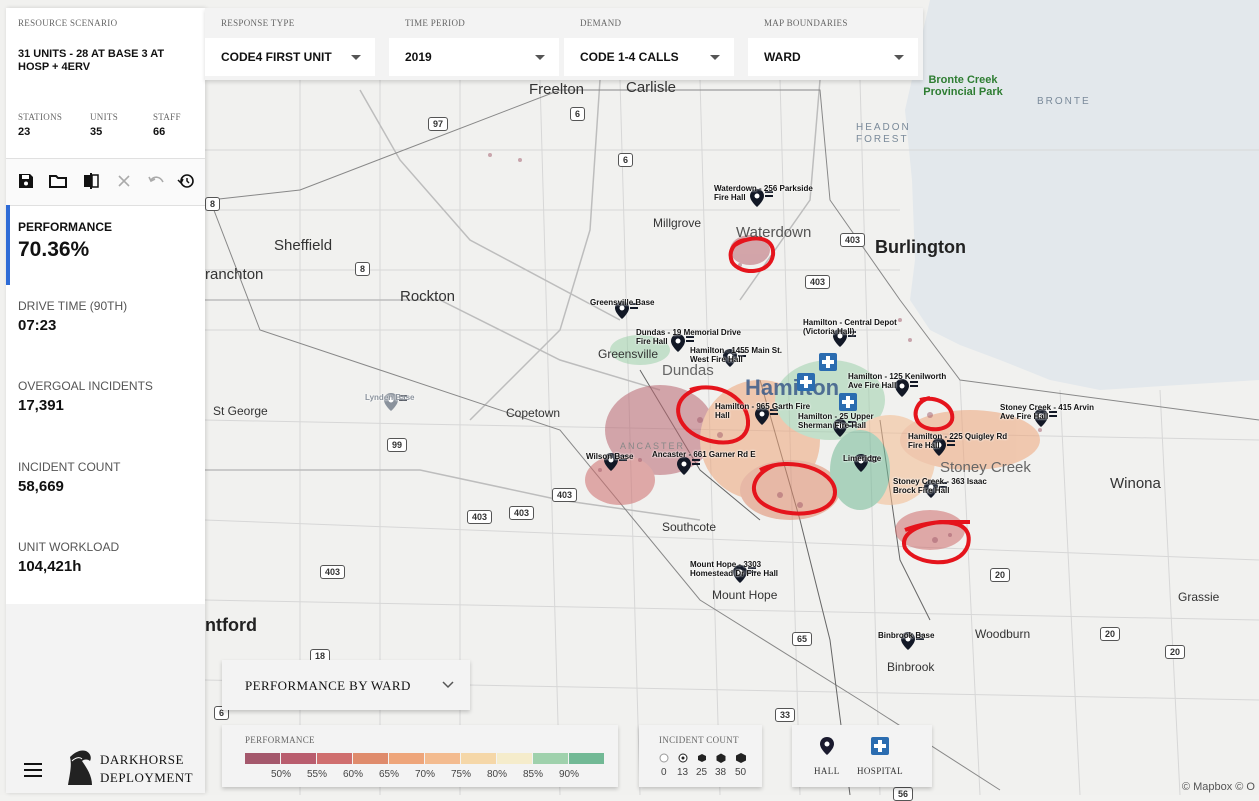 The width and height of the screenshot is (1259, 801). What do you see at coordinates (689, 527) in the screenshot?
I see `place-label: Southcote` at bounding box center [689, 527].